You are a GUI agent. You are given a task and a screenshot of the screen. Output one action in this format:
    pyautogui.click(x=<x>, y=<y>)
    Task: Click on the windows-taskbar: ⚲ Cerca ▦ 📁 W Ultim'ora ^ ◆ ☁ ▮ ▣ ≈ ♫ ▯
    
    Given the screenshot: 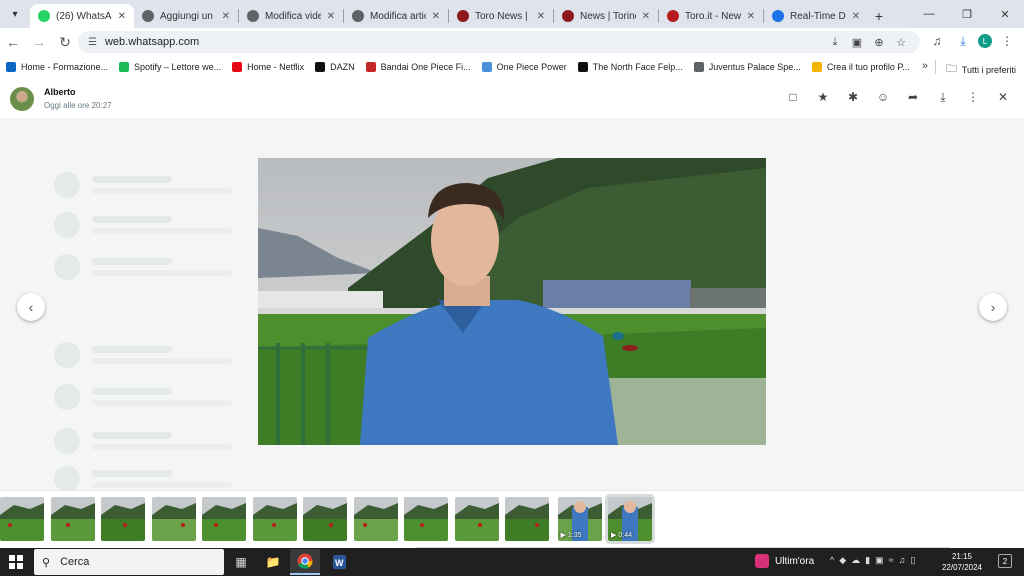 What is the action you would take?
    pyautogui.click(x=512, y=562)
    